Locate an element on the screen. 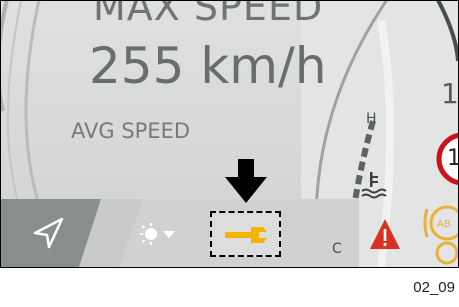 The width and height of the screenshot is (459, 307). max-speed-label: MAX SPEED is located at coordinates (208, 14).